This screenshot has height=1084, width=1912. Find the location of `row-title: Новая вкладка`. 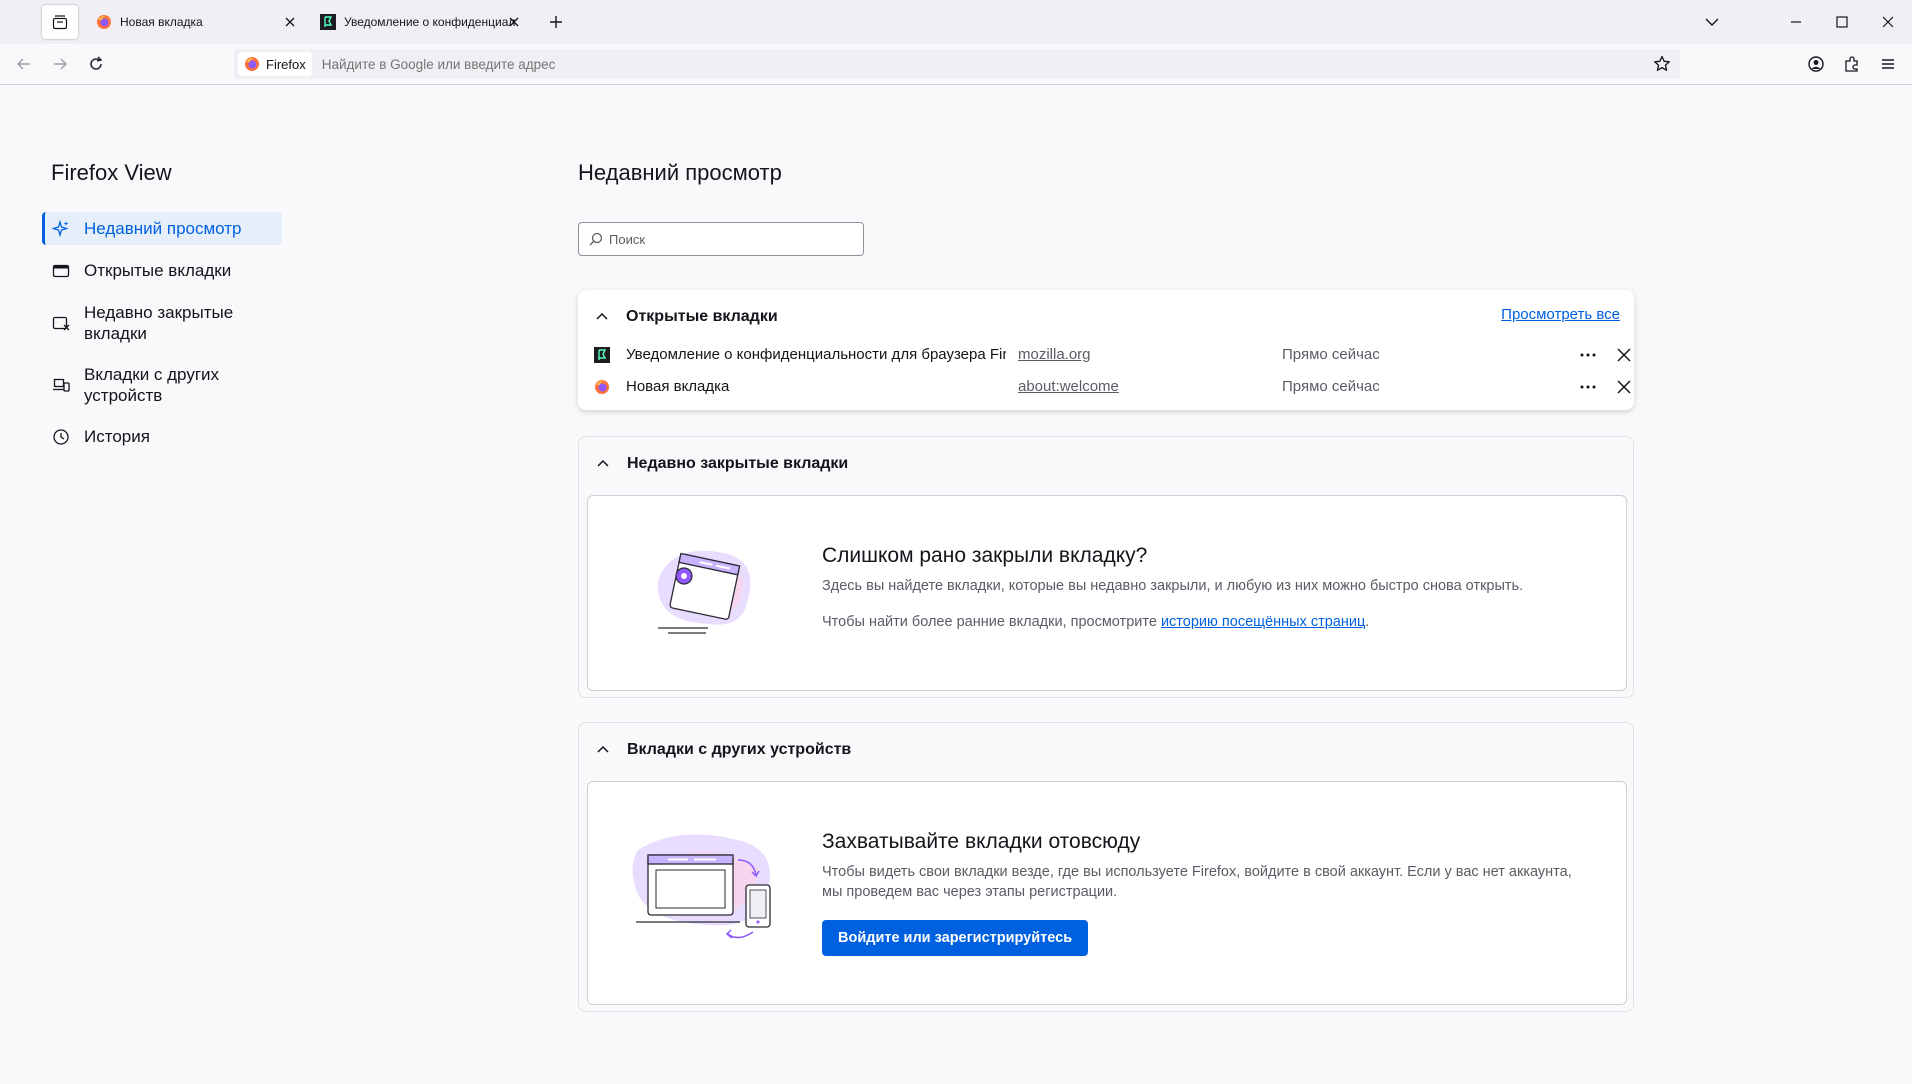

row-title: Новая вкладка is located at coordinates (816, 386).